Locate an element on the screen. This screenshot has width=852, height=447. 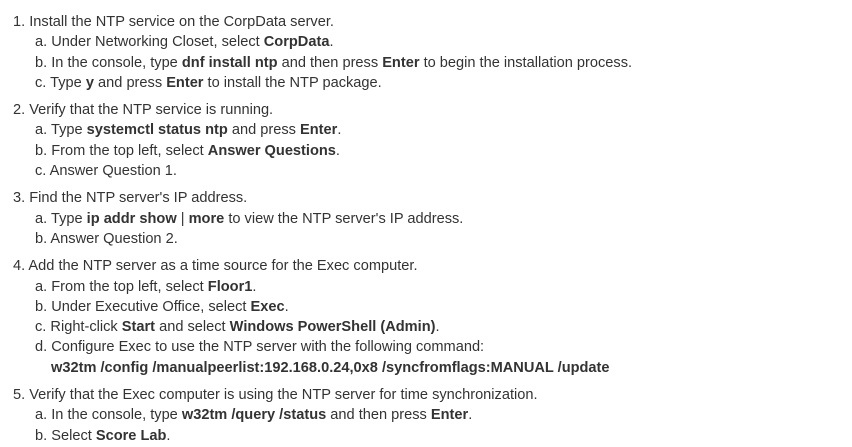
bold-term: Score Lab is located at coordinates (131, 435).